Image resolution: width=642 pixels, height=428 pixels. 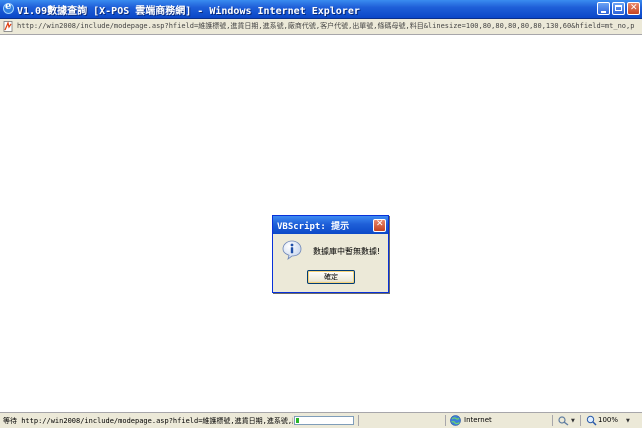 What do you see at coordinates (379, 225) in the screenshot?
I see `dialog-close-button` at bounding box center [379, 225].